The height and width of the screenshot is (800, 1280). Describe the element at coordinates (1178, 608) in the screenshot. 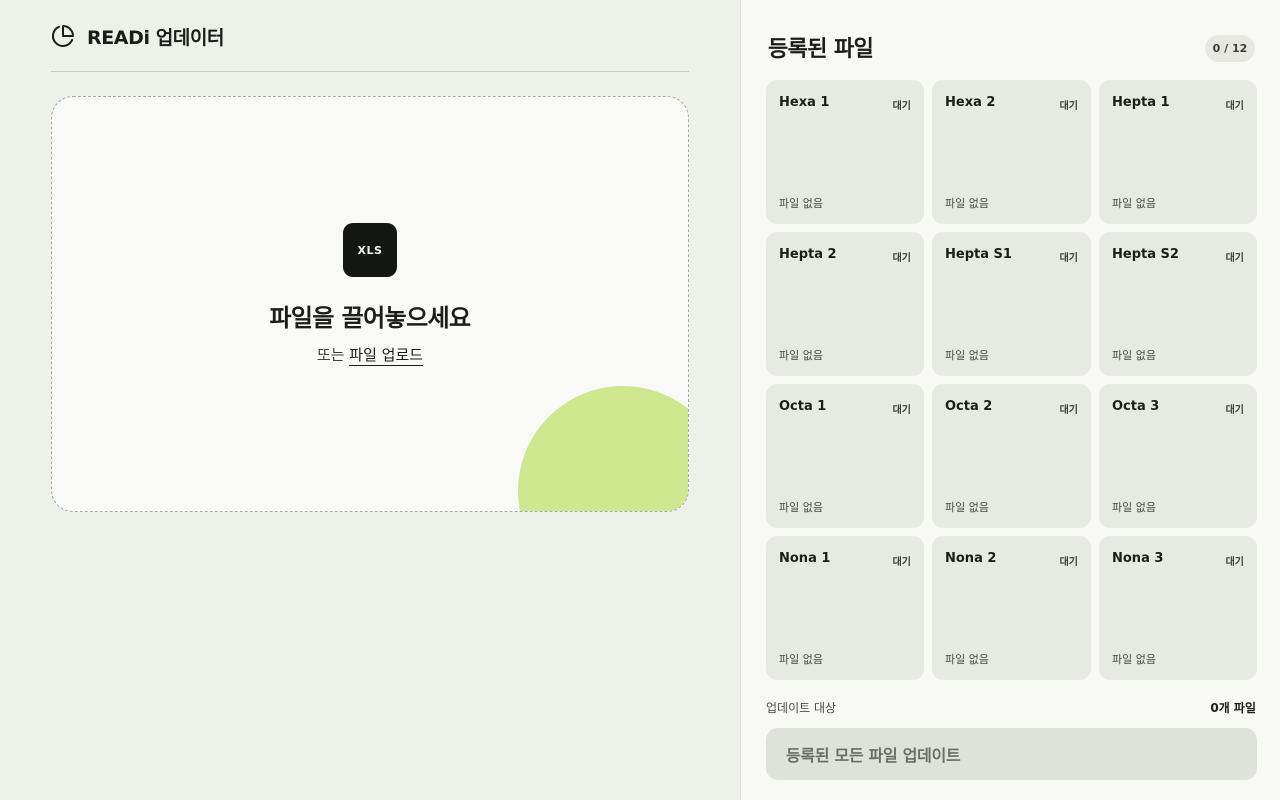

I see `file-slot-card: Nona 3 대기 파일 없음` at that location.